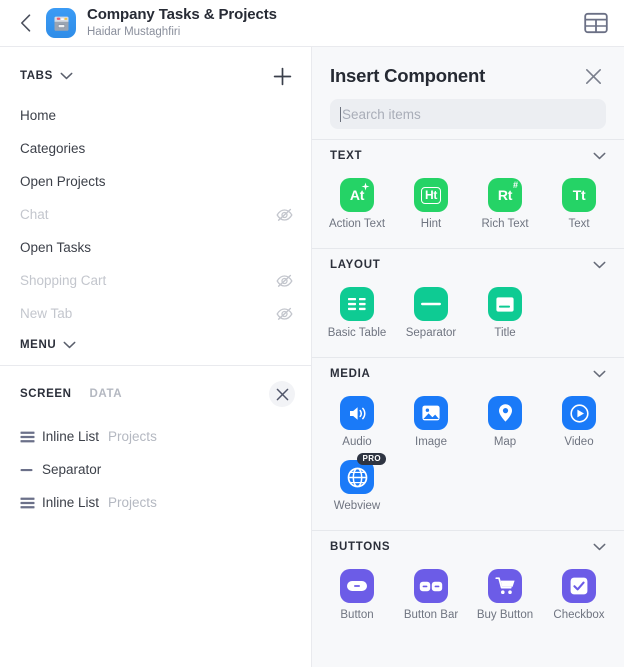 This screenshot has height=667, width=624. Describe the element at coordinates (155, 313) in the screenshot. I see `sidebar-item-new-tab: New Tab` at that location.